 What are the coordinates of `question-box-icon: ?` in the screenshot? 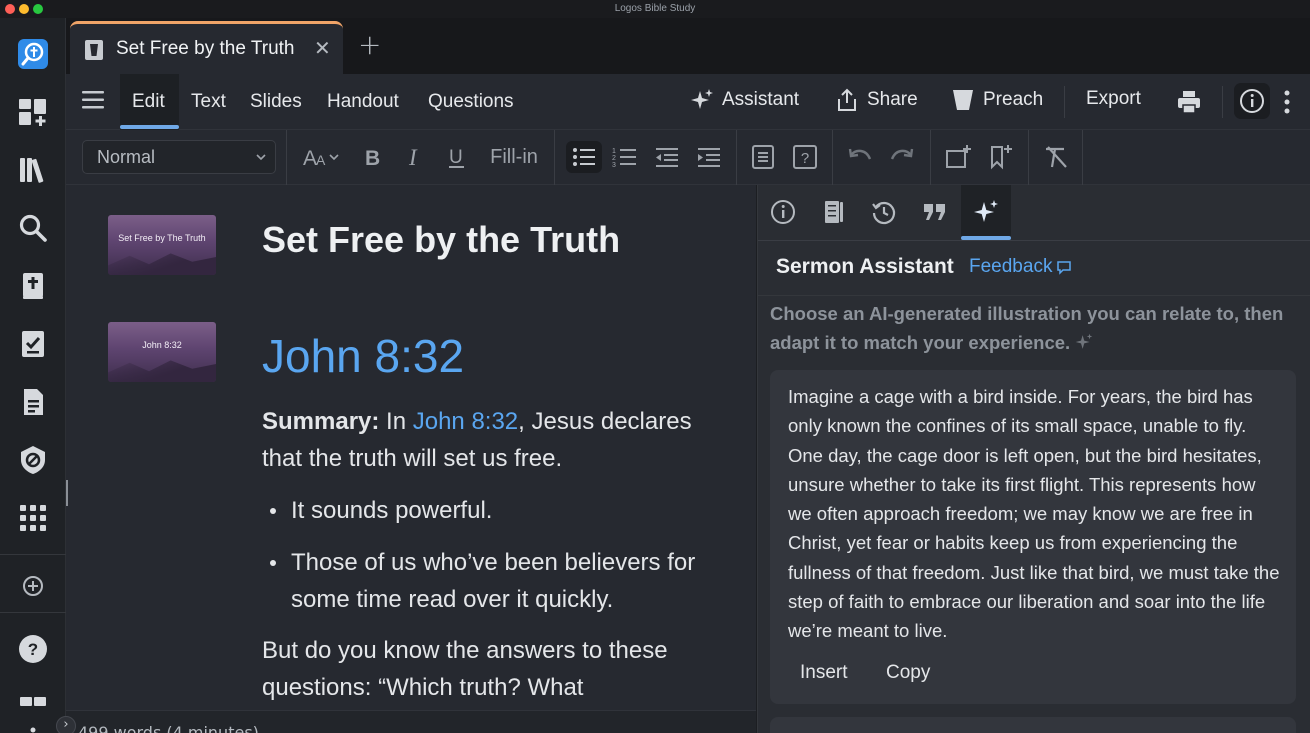 It's located at (805, 157).